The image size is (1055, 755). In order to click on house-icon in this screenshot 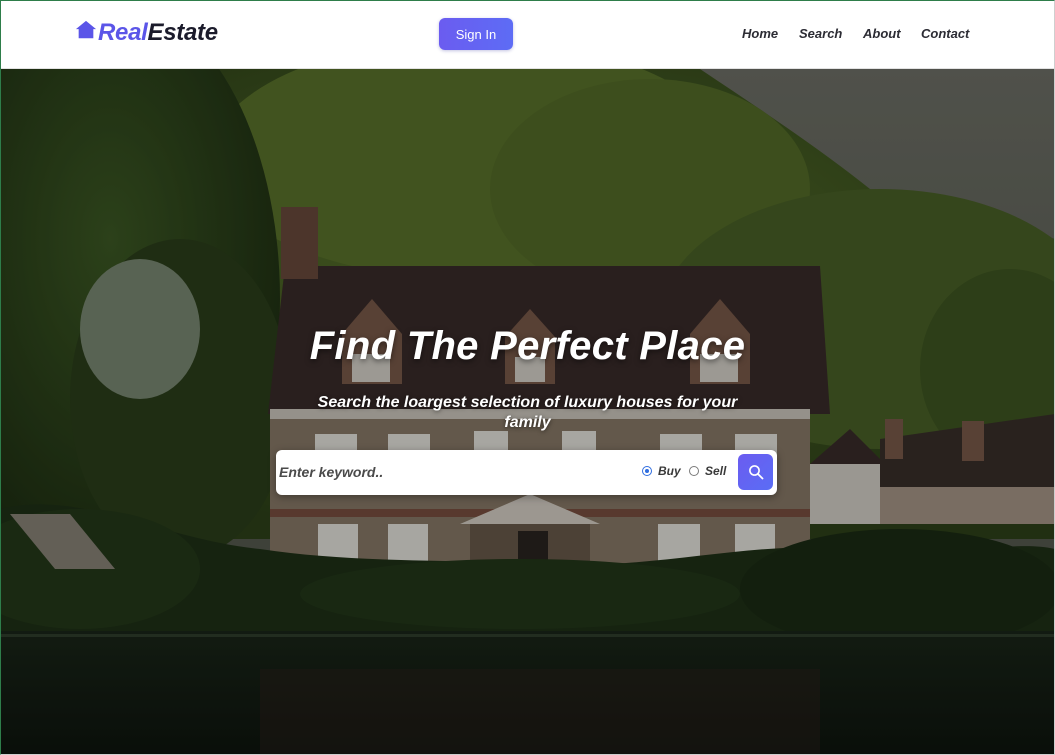, I will do `click(86, 29)`.